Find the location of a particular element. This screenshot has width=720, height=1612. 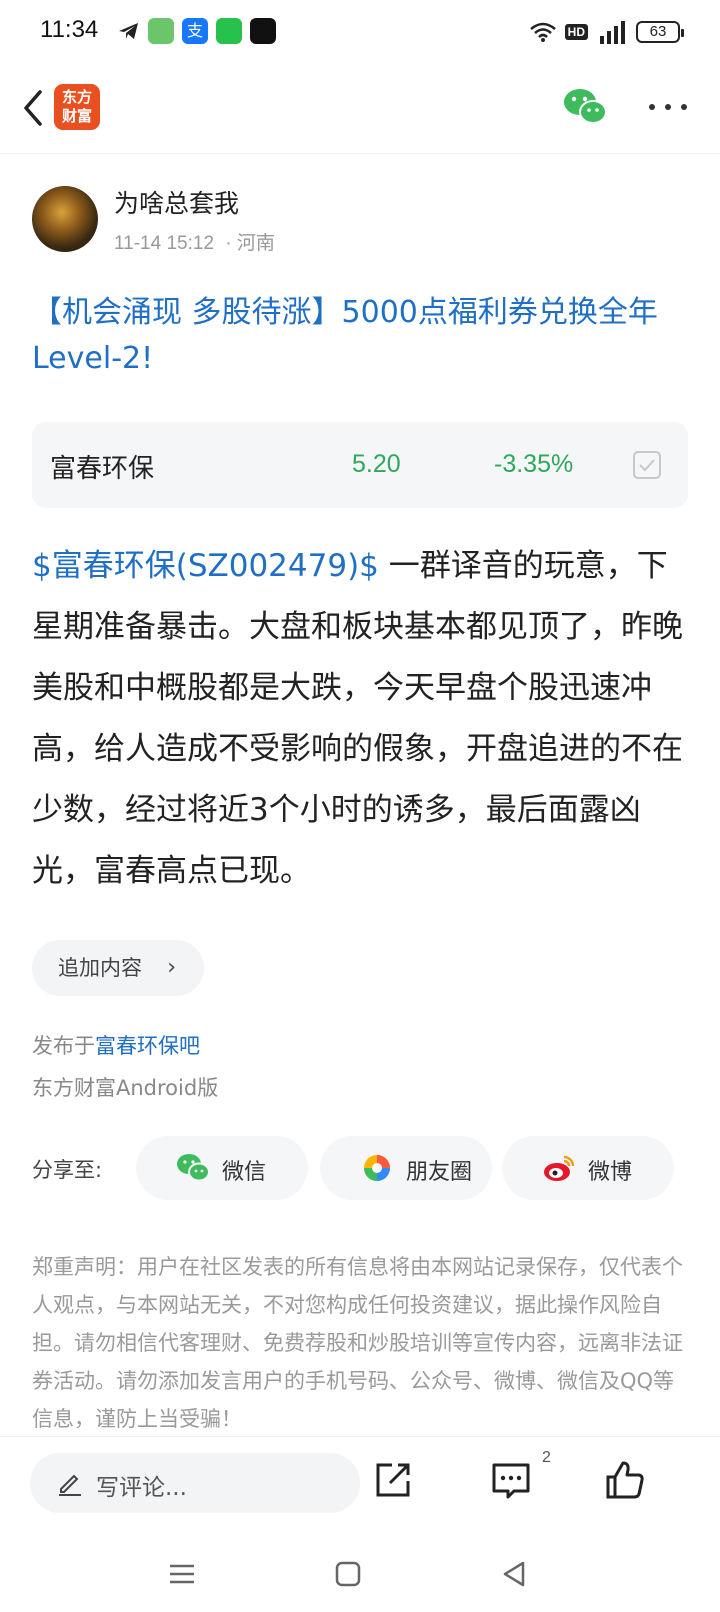

stock-card: 富春环保 5.20 -3.35% is located at coordinates (360, 465).